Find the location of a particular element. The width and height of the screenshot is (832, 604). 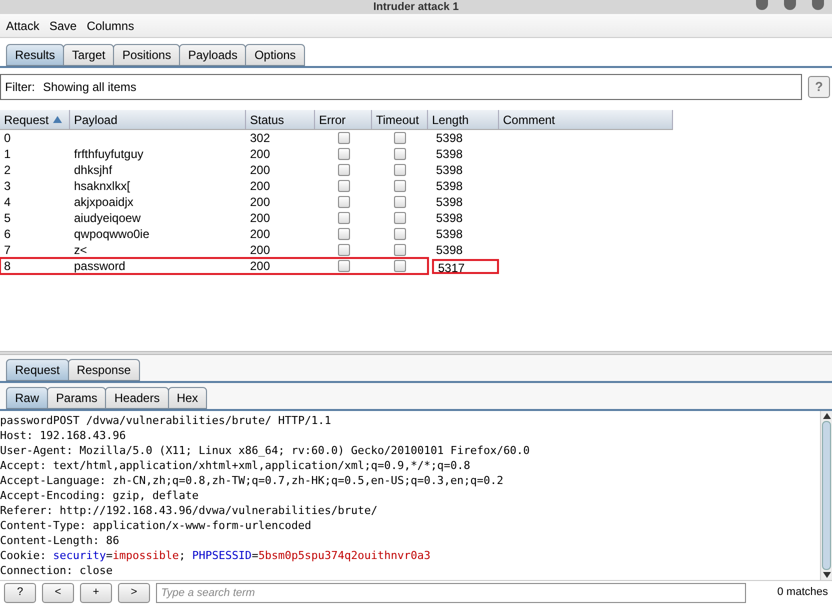

help-button: ? is located at coordinates (819, 87).